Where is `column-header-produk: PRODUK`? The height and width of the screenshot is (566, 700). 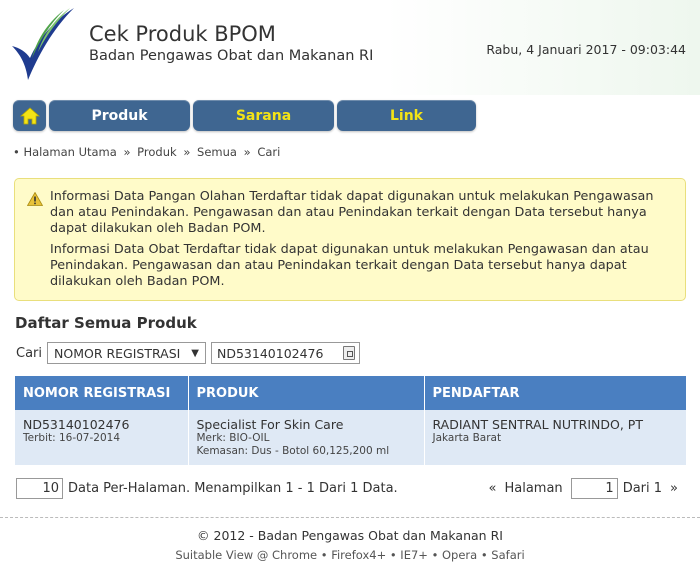 column-header-produk: PRODUK is located at coordinates (306, 393).